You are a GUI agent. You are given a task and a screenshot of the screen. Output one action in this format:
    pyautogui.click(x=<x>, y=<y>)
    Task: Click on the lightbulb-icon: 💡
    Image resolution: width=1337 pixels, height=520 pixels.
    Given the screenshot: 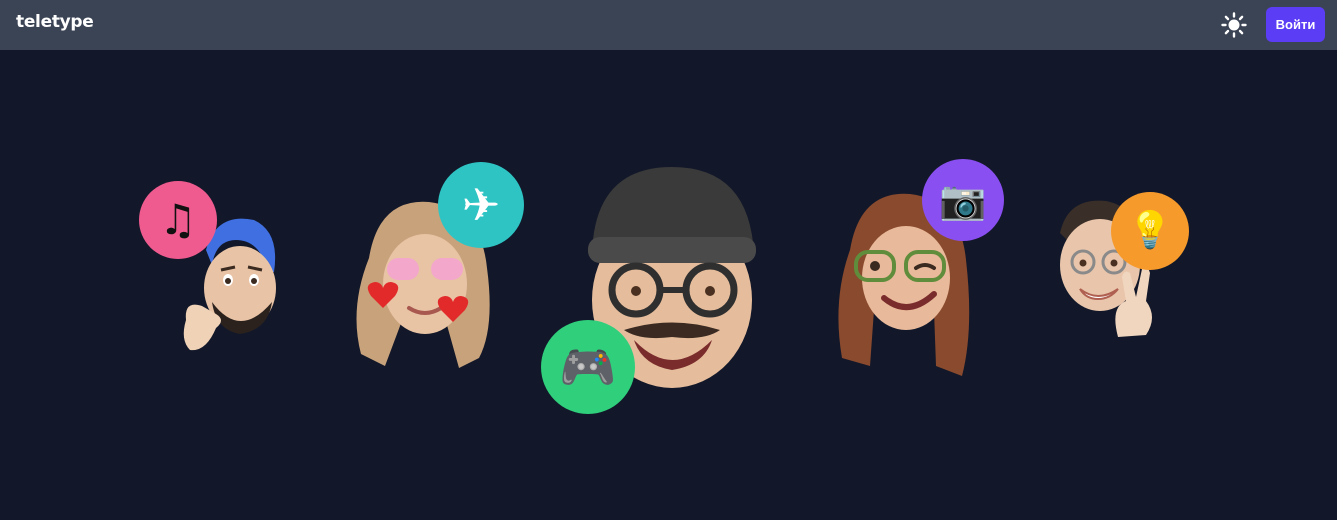 What is the action you would take?
    pyautogui.click(x=1150, y=230)
    